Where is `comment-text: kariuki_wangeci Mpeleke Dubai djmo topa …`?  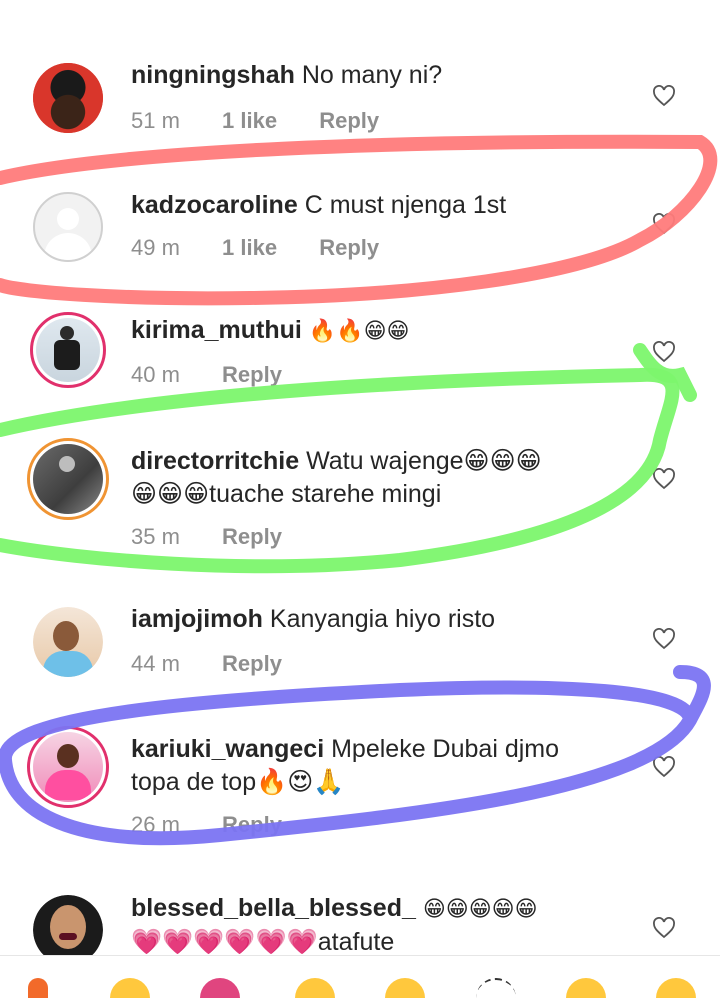
comment-text: kariuki_wangeci Mpeleke Dubai djmo topa … is located at coordinates (391, 766).